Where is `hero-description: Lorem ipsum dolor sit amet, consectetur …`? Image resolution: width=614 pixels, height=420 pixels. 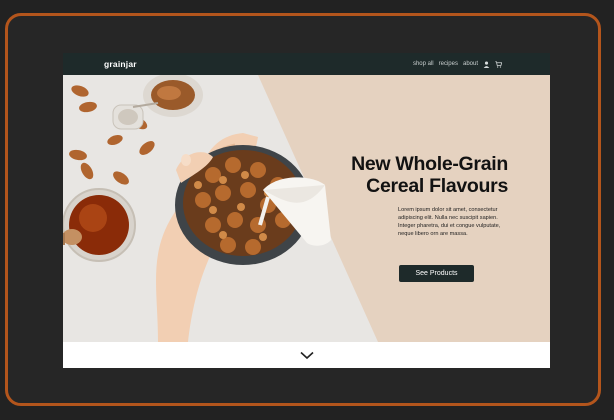
hero-description: Lorem ipsum dolor sit amet, consectetur … is located at coordinates (449, 222).